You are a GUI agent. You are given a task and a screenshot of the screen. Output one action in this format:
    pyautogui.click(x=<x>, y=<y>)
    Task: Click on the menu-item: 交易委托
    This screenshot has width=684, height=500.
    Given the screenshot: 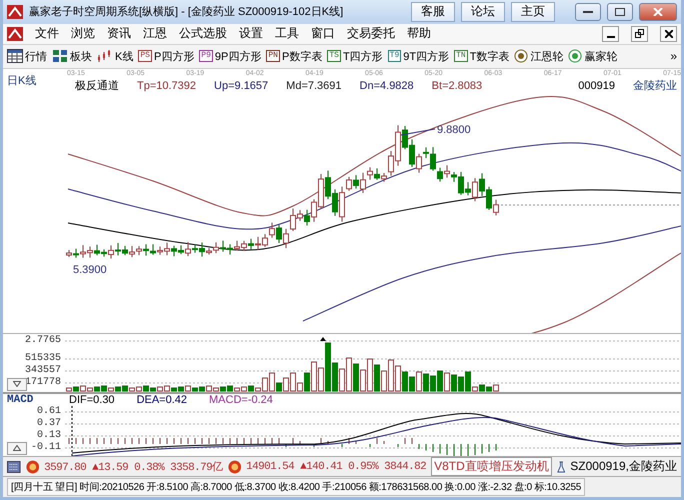 What is the action you would take?
    pyautogui.click(x=371, y=33)
    